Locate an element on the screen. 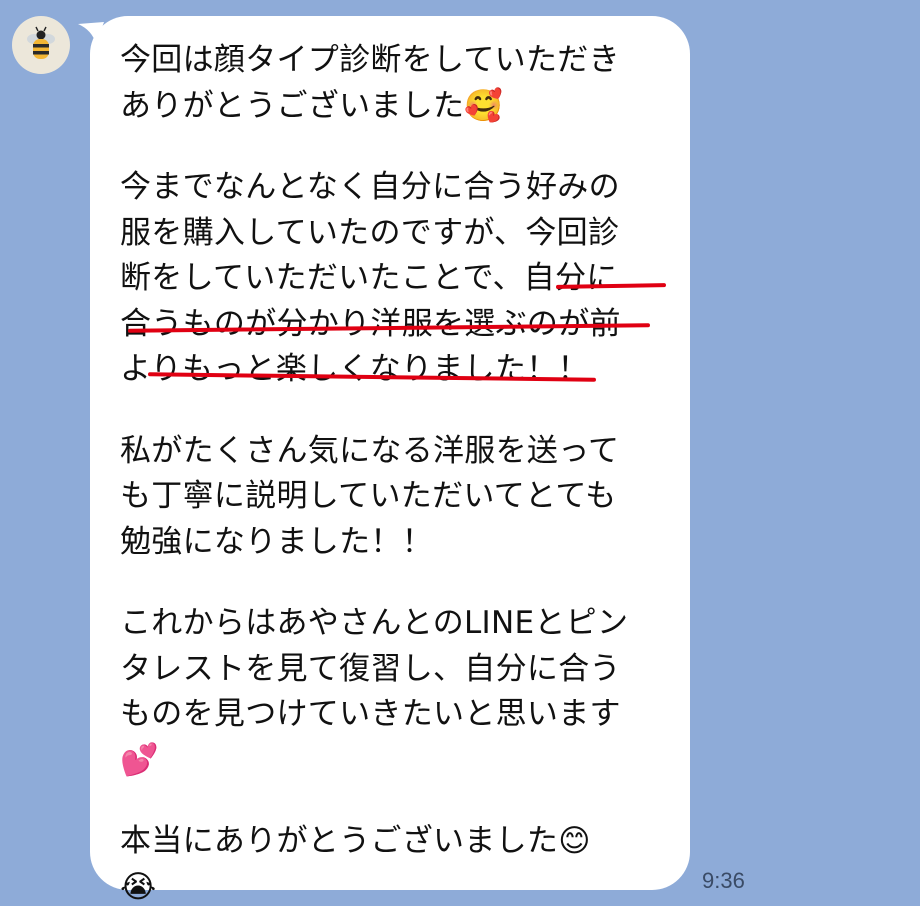 Image resolution: width=920 pixels, height=920 pixels. message-line: ものを見つけていきたいと思います is located at coordinates (370, 714).